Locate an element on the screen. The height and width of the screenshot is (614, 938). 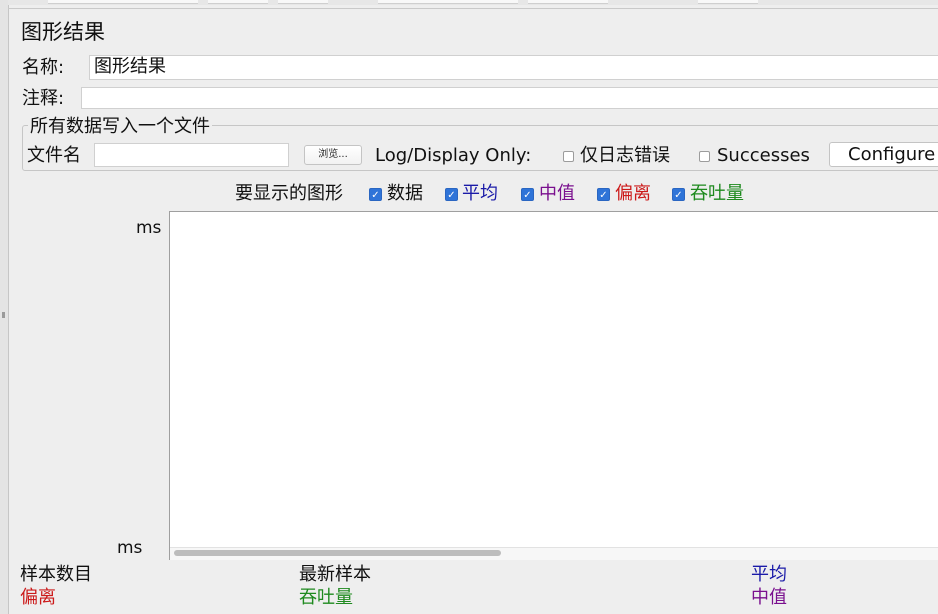
configure-button: Configure is located at coordinates (883, 154).